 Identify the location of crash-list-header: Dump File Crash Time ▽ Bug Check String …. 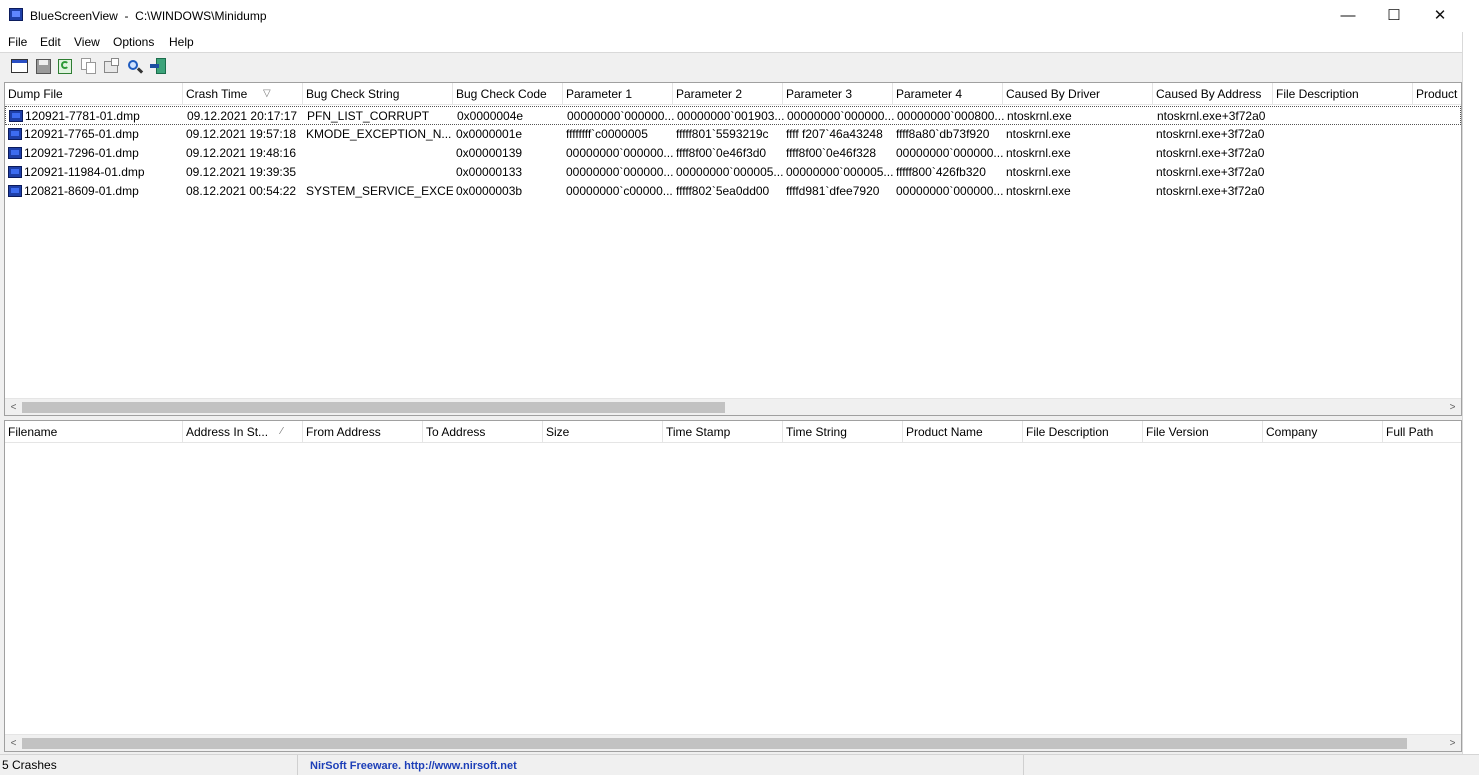
(733, 94).